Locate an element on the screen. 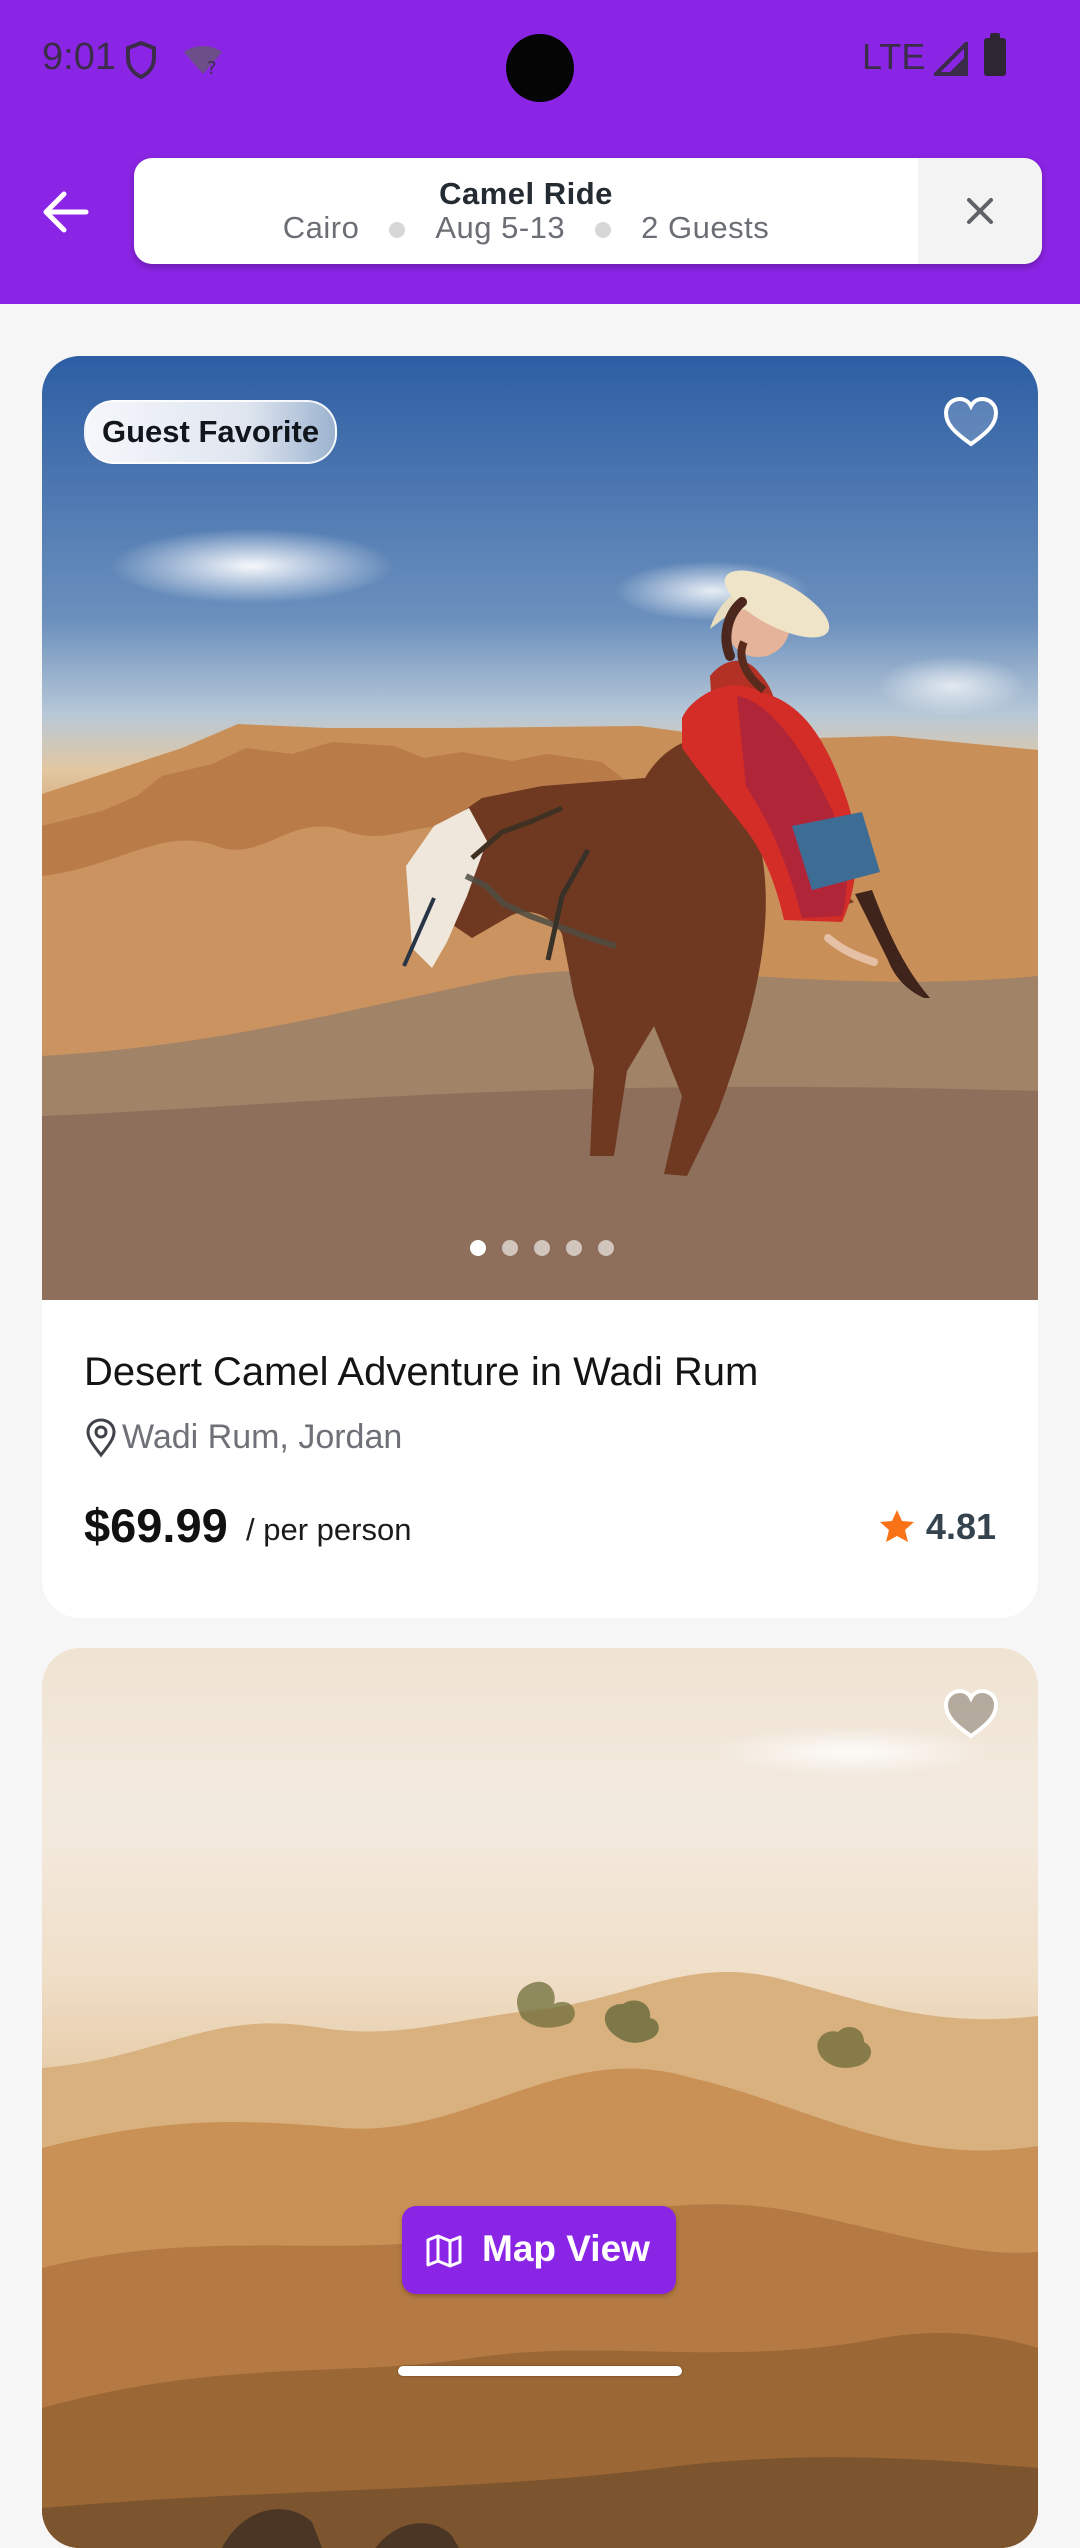  location-pin-icon is located at coordinates (101, 1440).